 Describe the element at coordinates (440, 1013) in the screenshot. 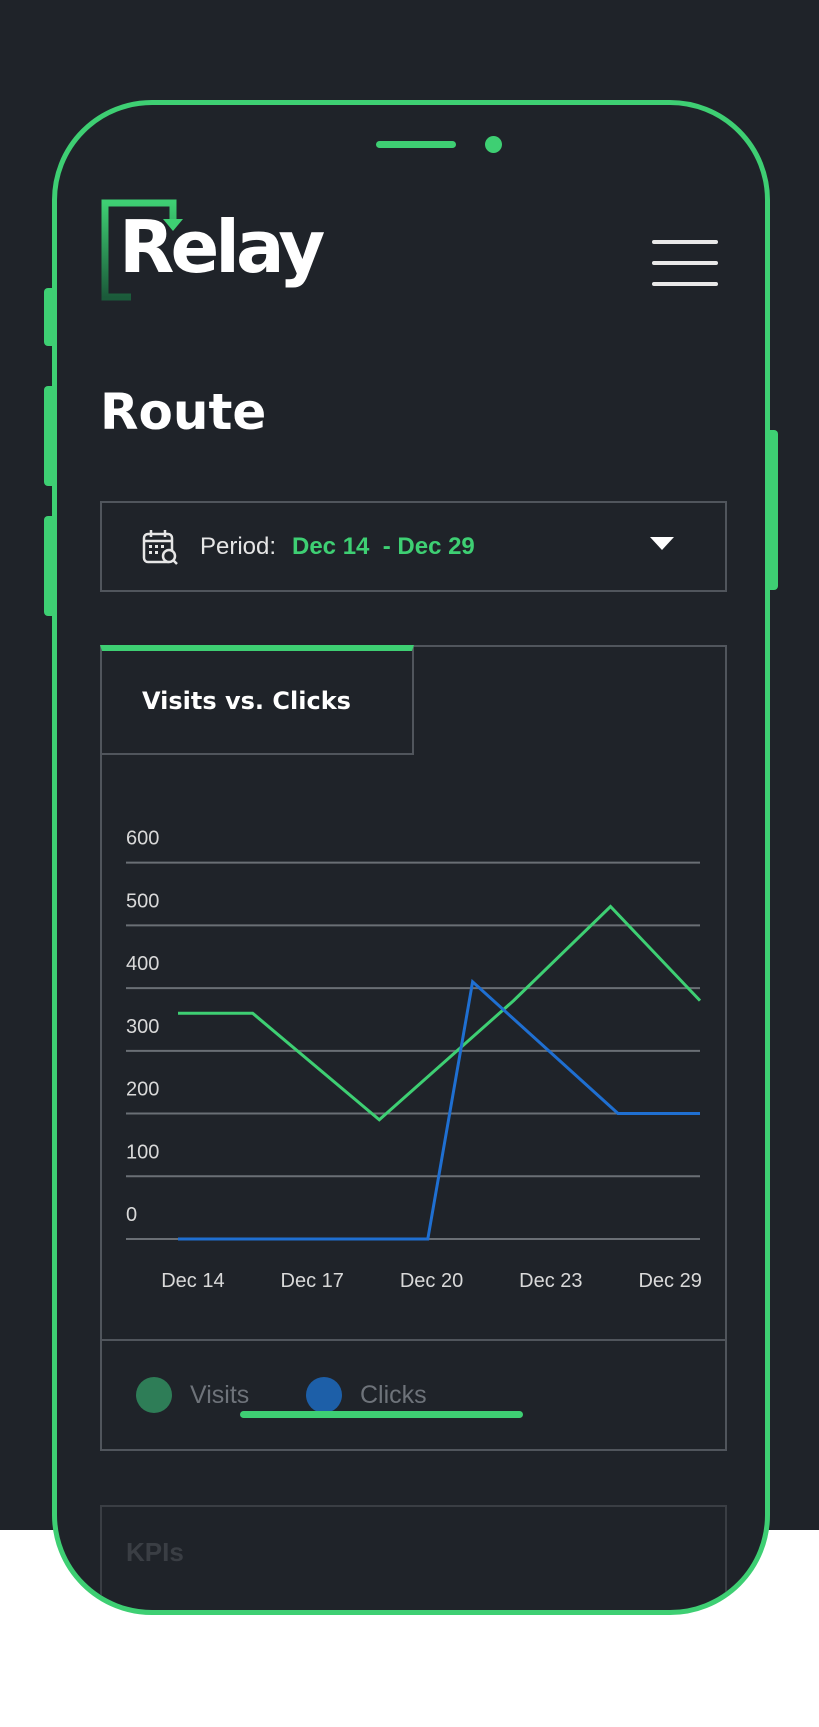

I see `series-line-visits` at that location.